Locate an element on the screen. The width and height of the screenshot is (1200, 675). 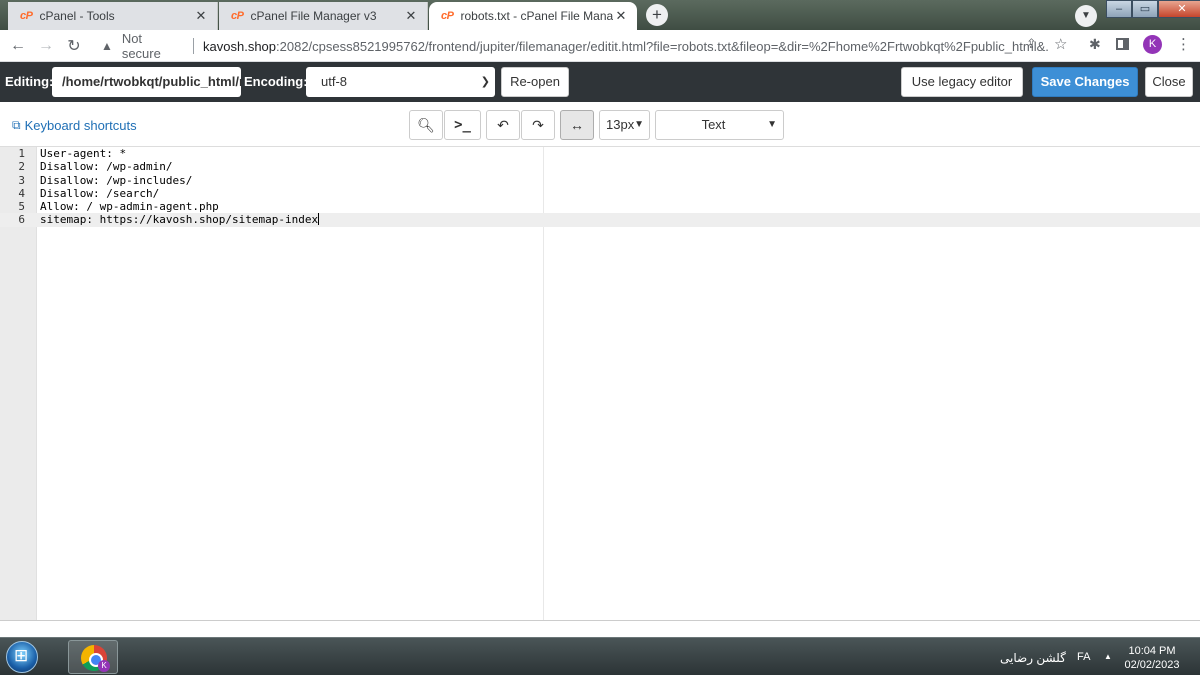
menu-kebab-icon: ⋮ is located at coordinates (1183, 44).